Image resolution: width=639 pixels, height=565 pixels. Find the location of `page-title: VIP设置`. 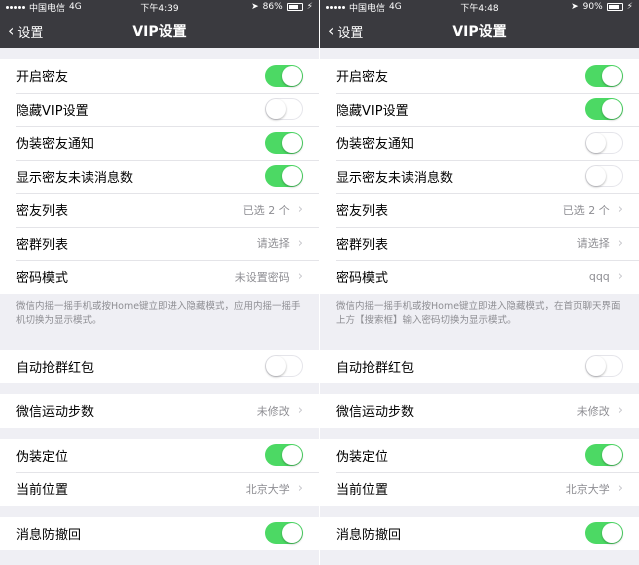

page-title: VIP设置 is located at coordinates (159, 32).